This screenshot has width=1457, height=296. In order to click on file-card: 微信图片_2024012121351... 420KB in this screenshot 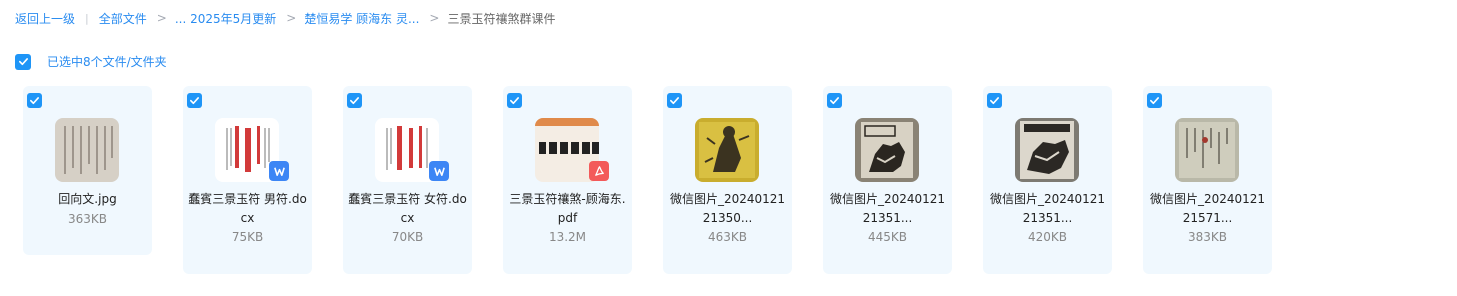, I will do `click(1047, 180)`.